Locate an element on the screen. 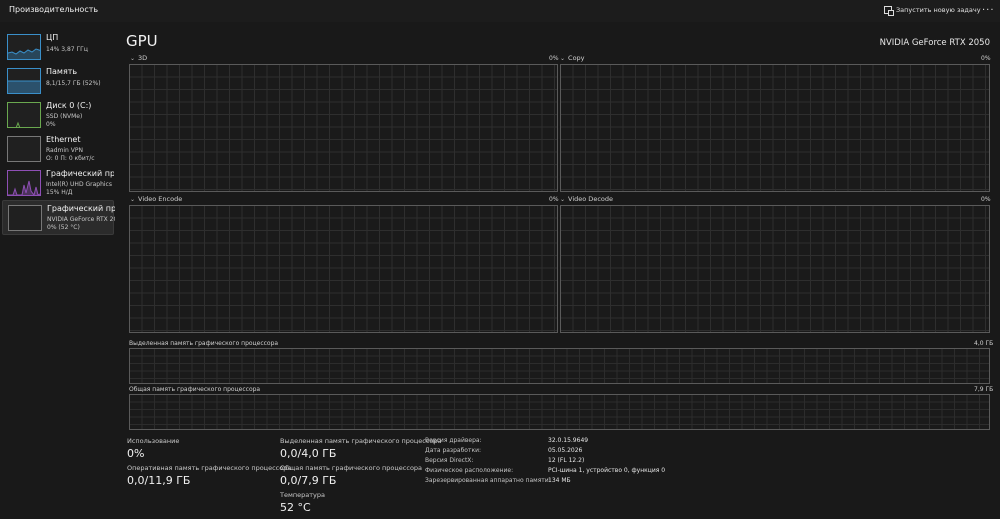 The width and height of the screenshot is (1000, 519). sidebar-item-cpu: ЦП 14% 3,87 ГГц is located at coordinates (58, 47).